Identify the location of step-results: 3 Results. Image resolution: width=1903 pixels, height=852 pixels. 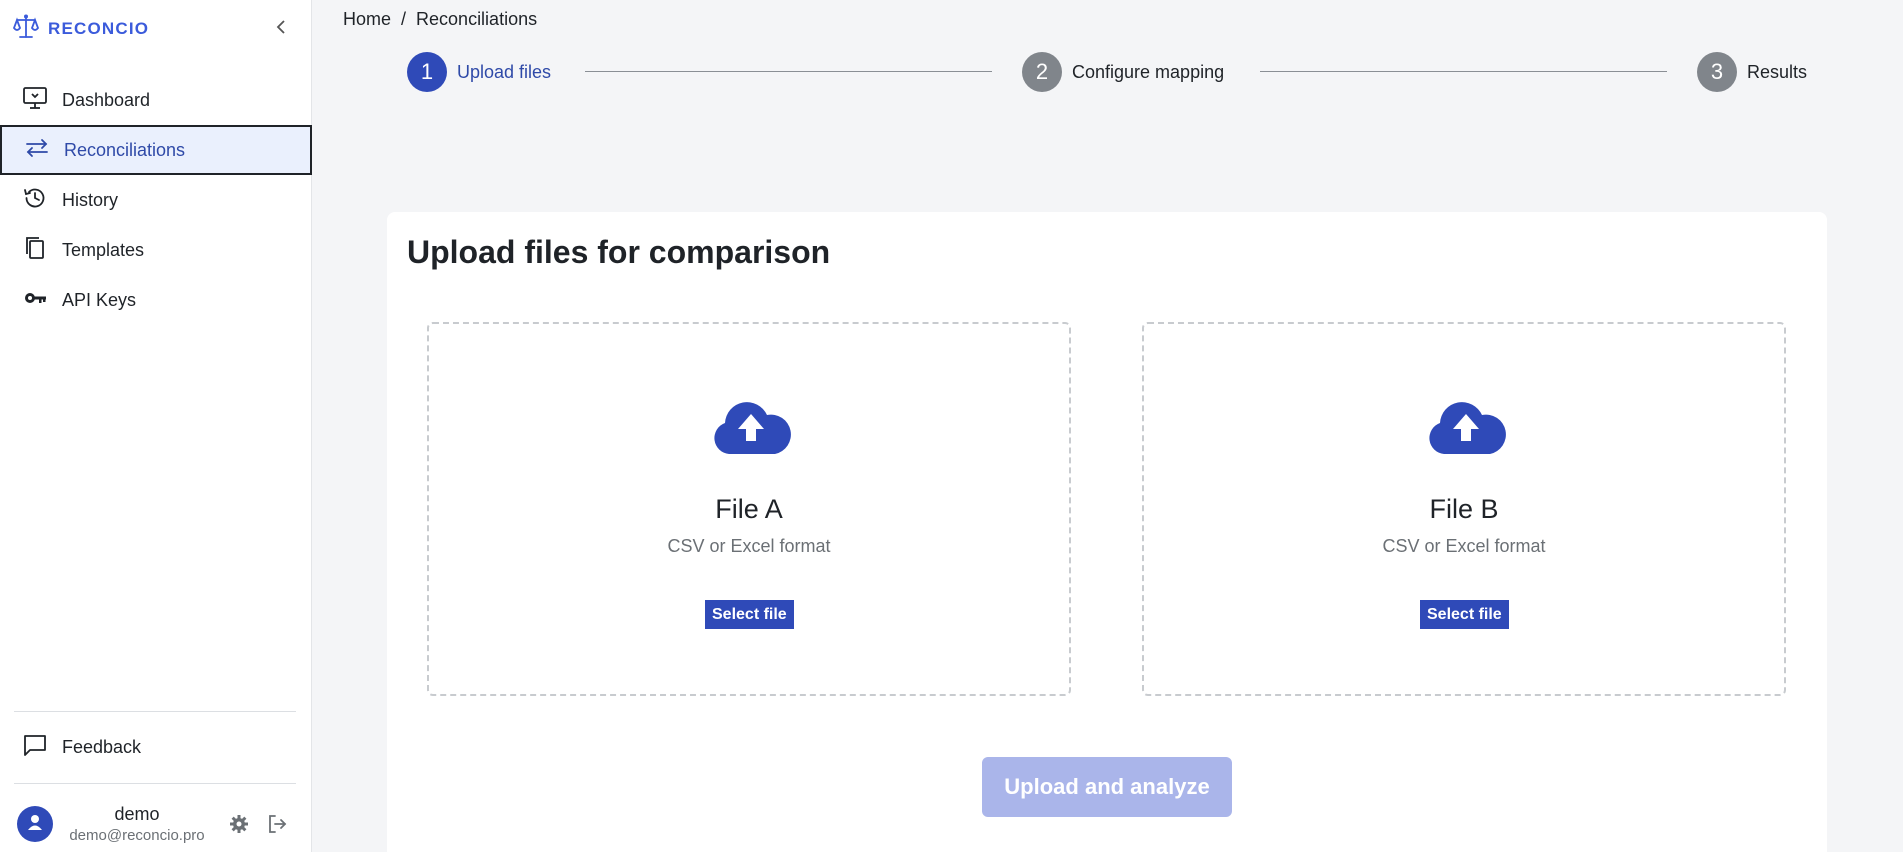
(1752, 72).